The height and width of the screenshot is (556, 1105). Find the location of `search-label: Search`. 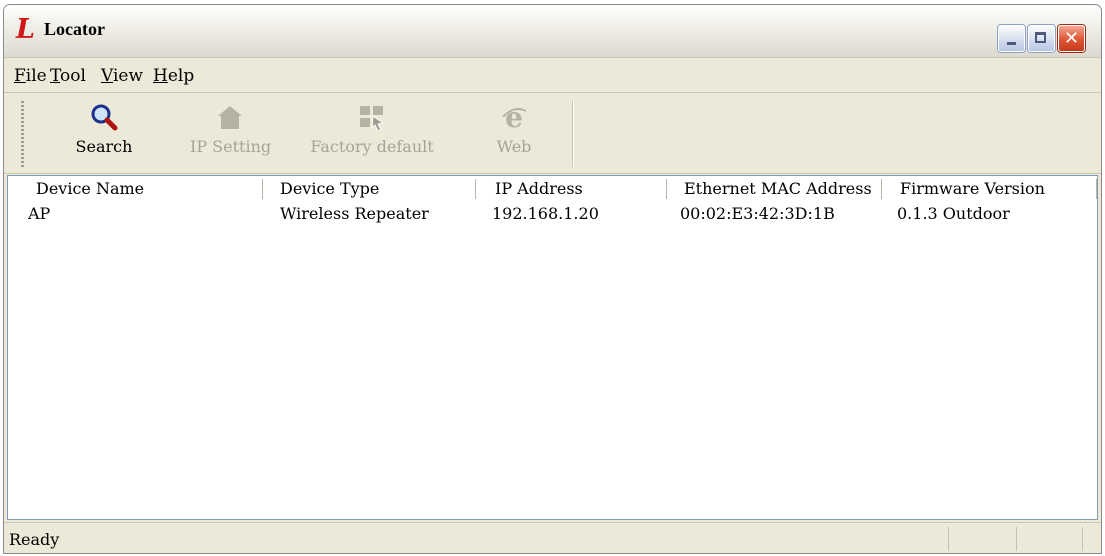

search-label: Search is located at coordinates (104, 146).